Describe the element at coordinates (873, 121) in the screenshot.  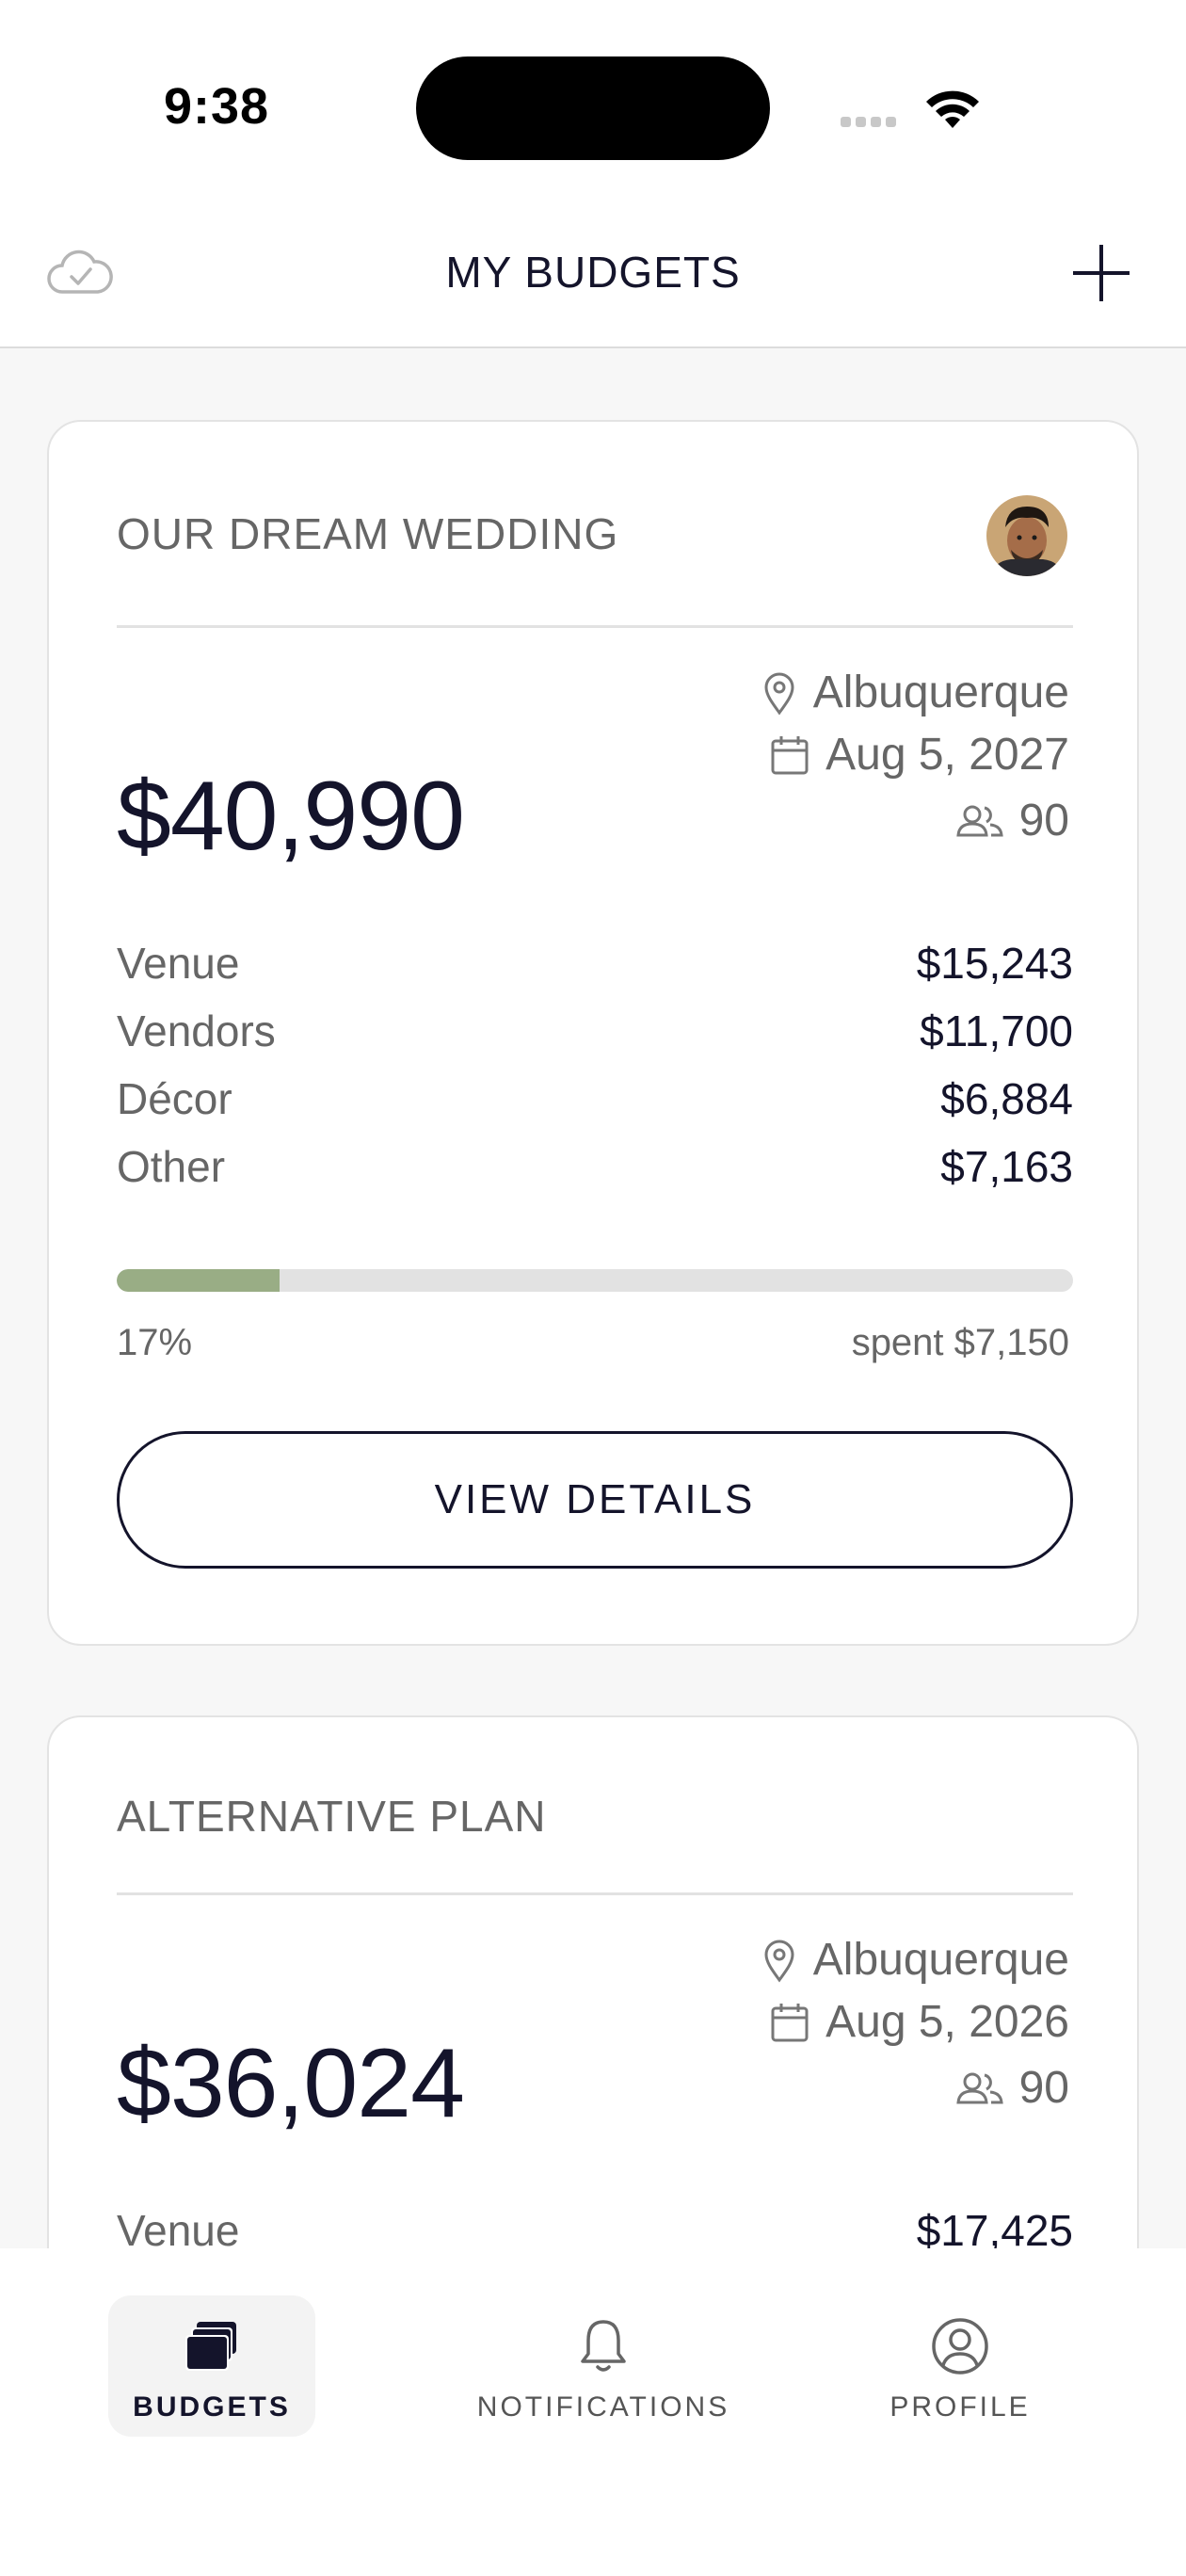
I see `cellular-signal-icon` at that location.